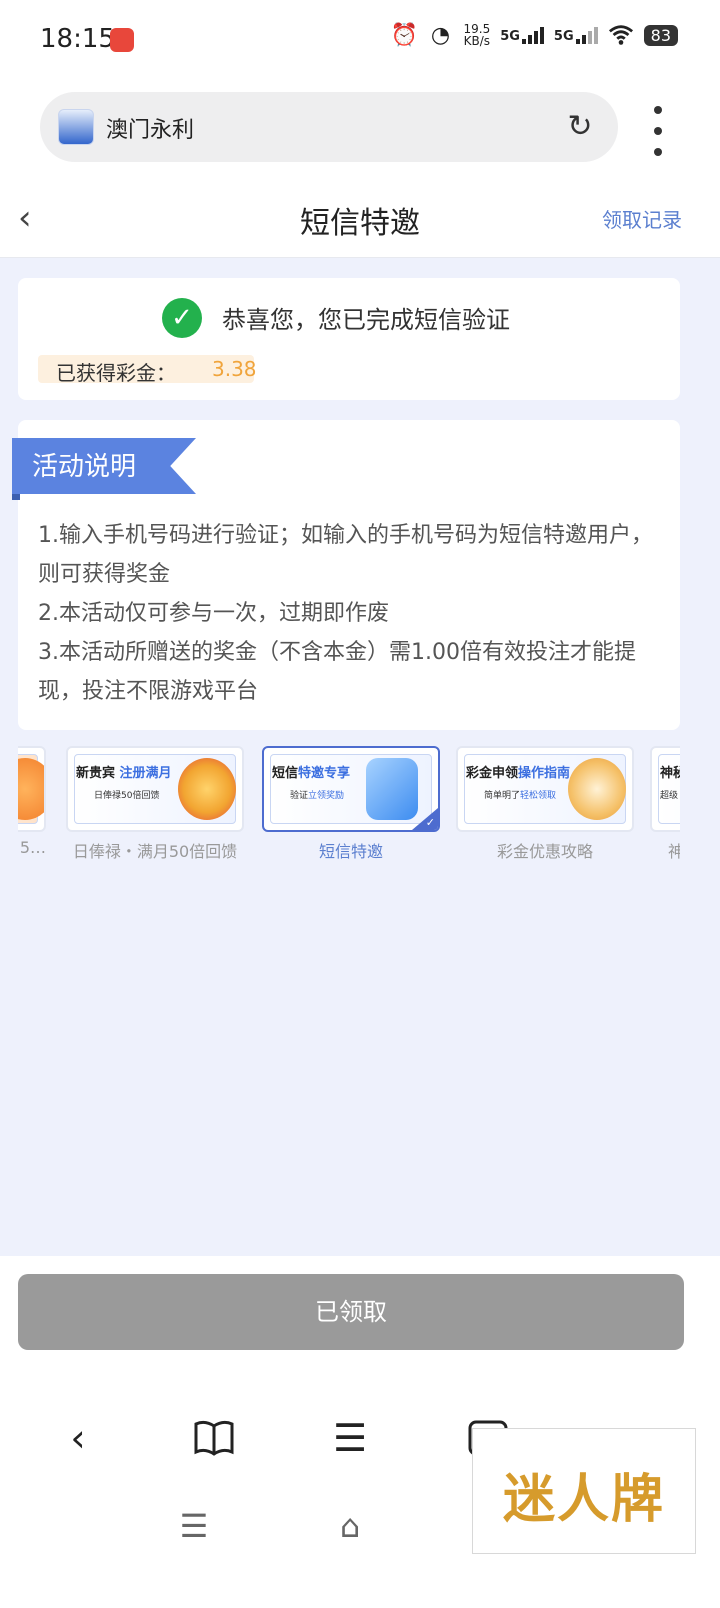 This screenshot has width=720, height=1608. Describe the element at coordinates (545, 850) in the screenshot. I see `promo-banner-label: 彩金优惠攻略` at that location.